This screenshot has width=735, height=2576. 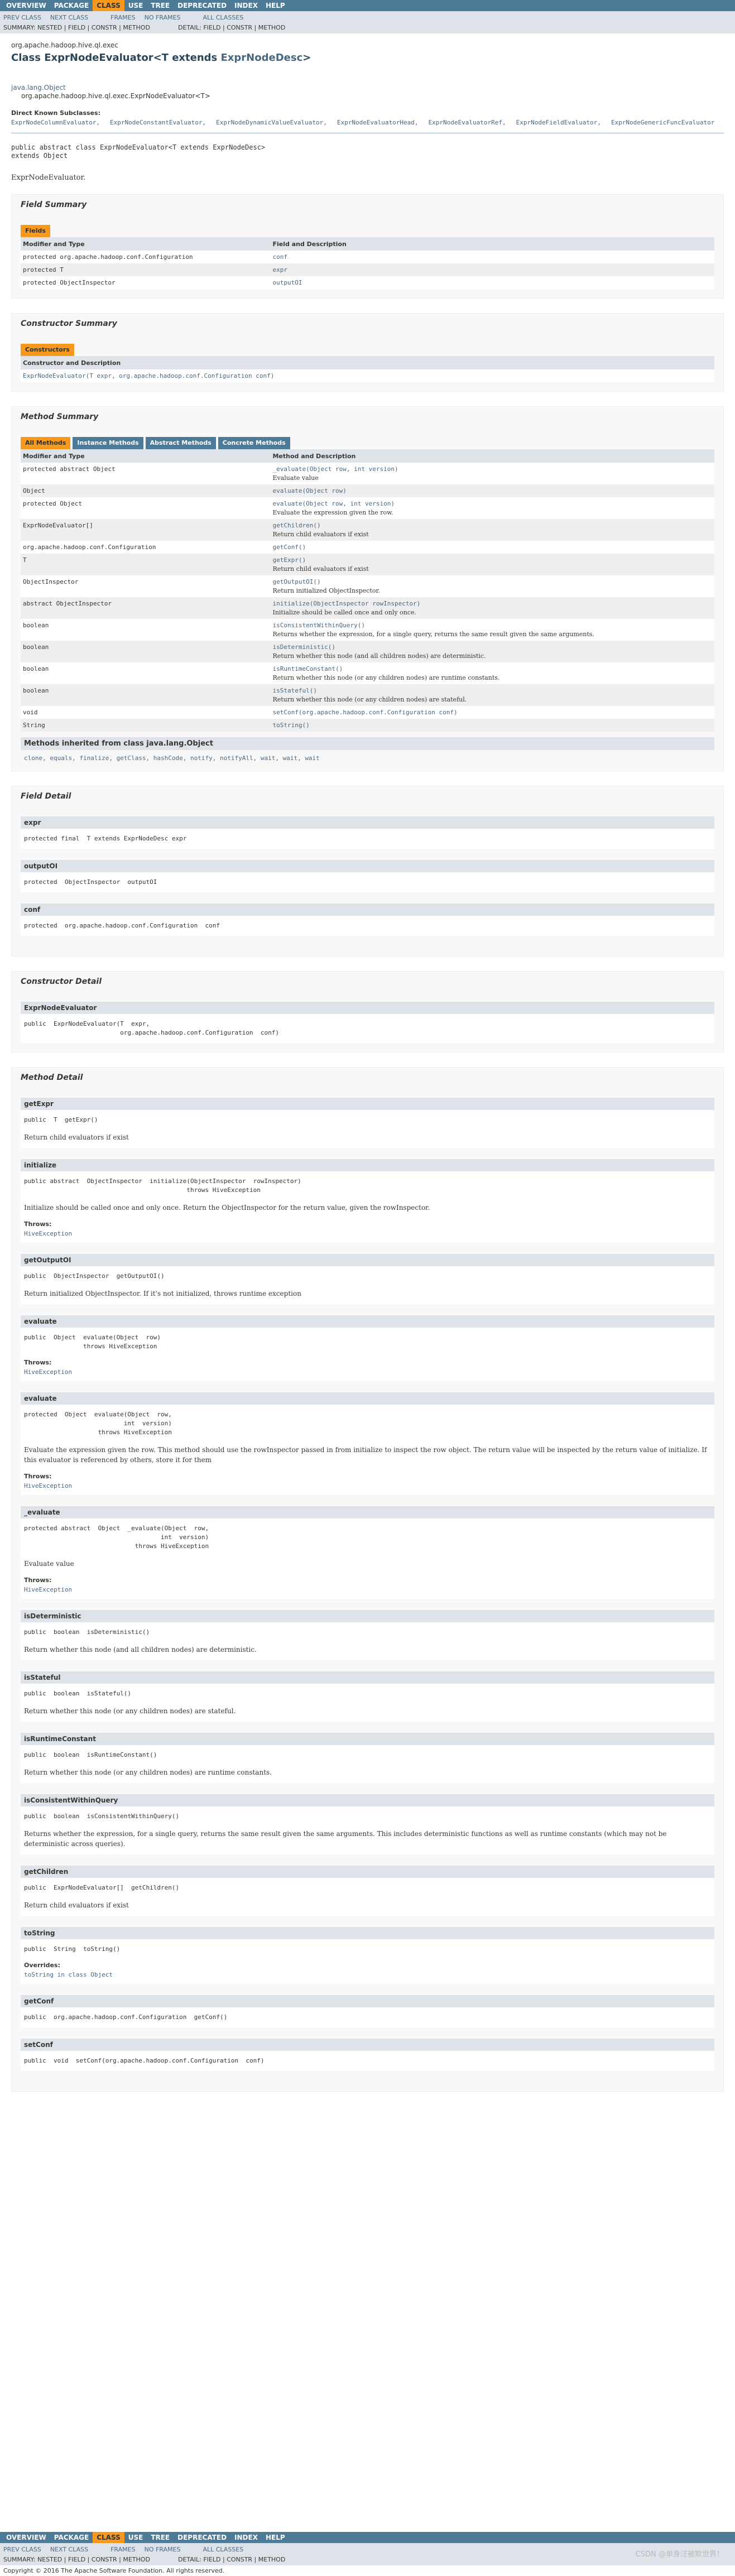 I want to click on table-row: Object evaluate(Object row), so click(x=367, y=490).